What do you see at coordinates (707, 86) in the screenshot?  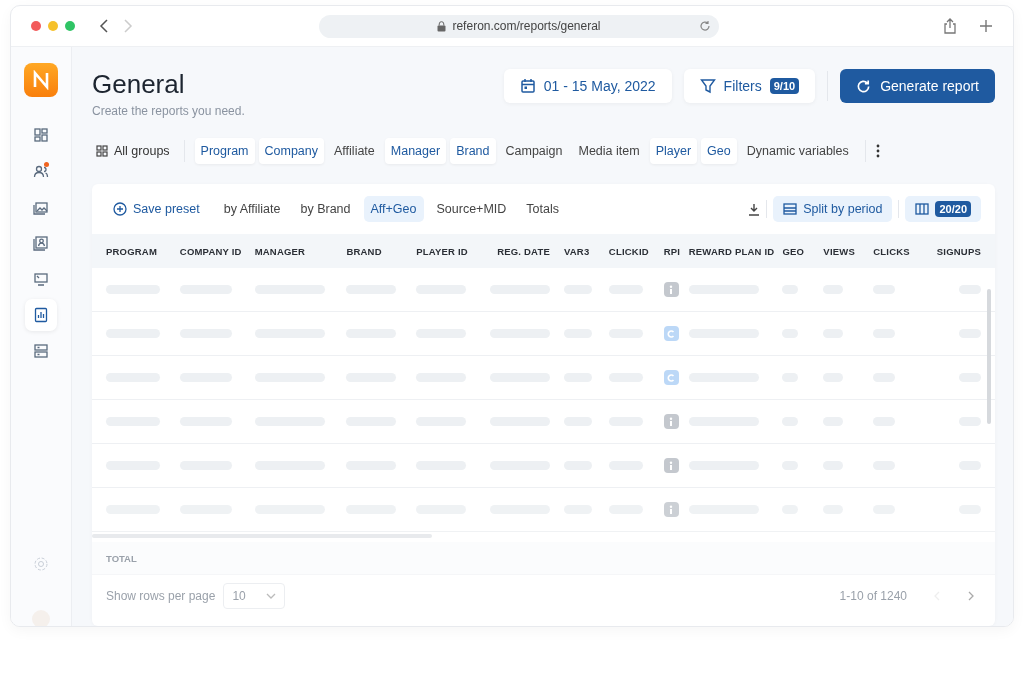 I see `filter-icon` at bounding box center [707, 86].